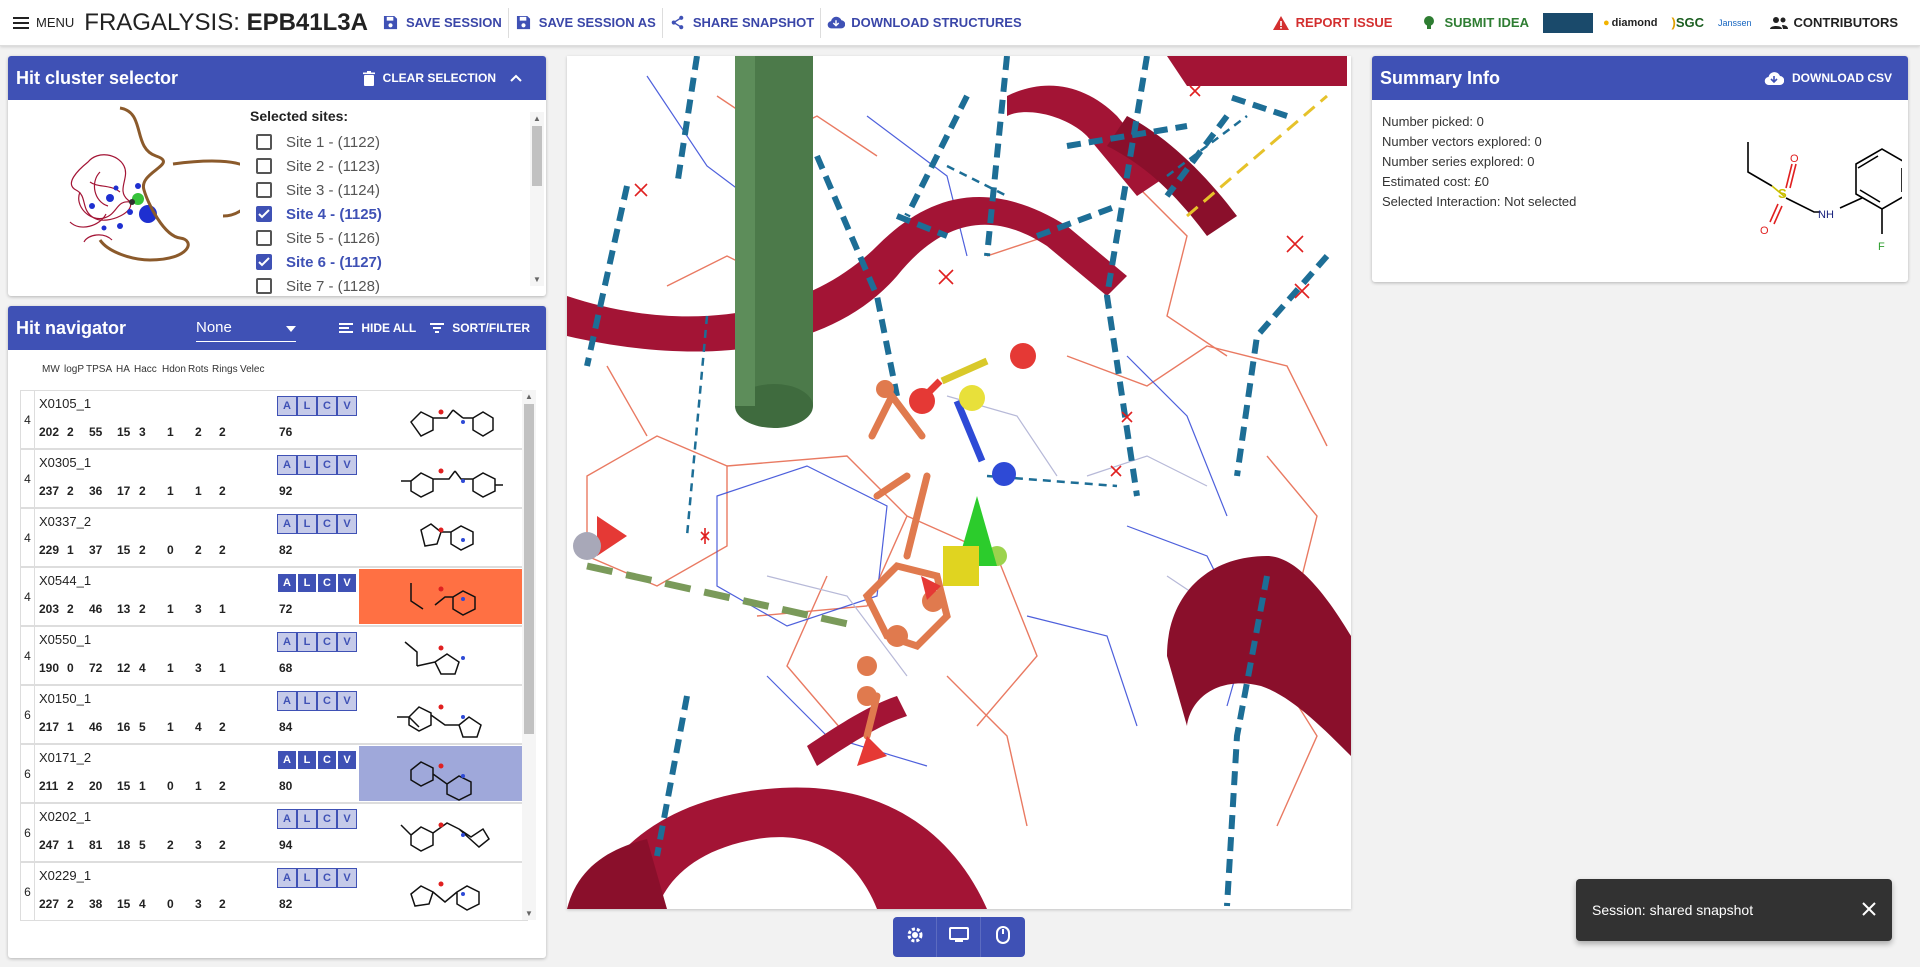 This screenshot has height=967, width=1920. I want to click on share-snapshot-button: SHARE SNAPSHOT, so click(741, 23).